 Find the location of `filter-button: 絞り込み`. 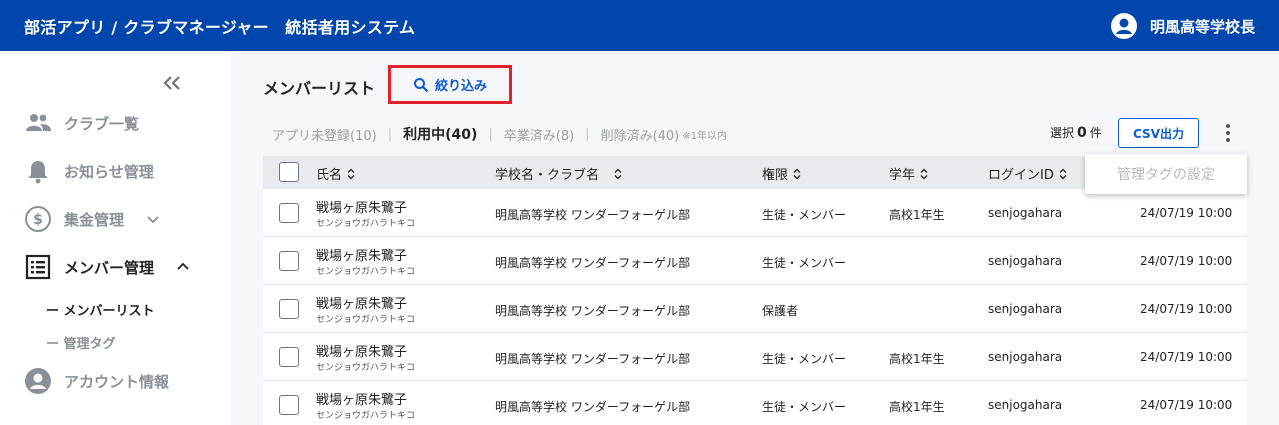

filter-button: 絞り込み is located at coordinates (450, 84).